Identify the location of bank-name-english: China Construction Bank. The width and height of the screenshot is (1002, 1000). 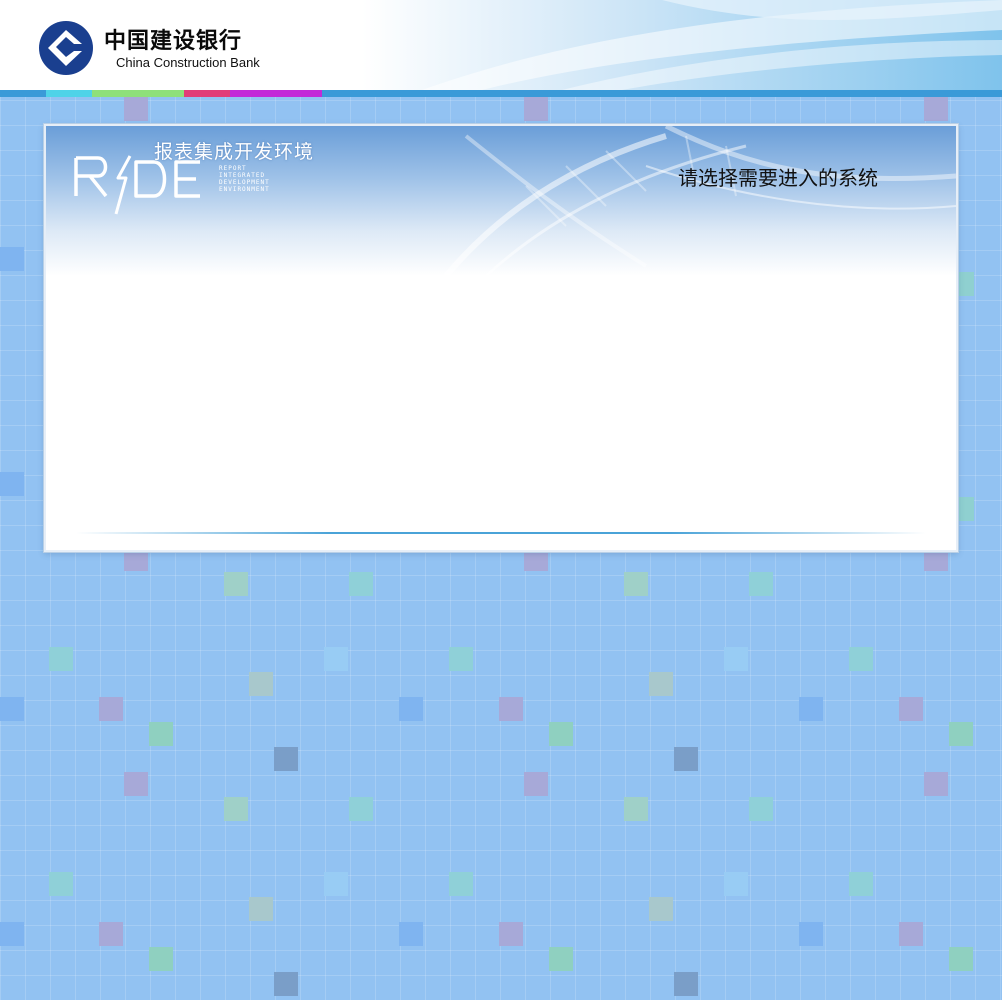
(188, 62).